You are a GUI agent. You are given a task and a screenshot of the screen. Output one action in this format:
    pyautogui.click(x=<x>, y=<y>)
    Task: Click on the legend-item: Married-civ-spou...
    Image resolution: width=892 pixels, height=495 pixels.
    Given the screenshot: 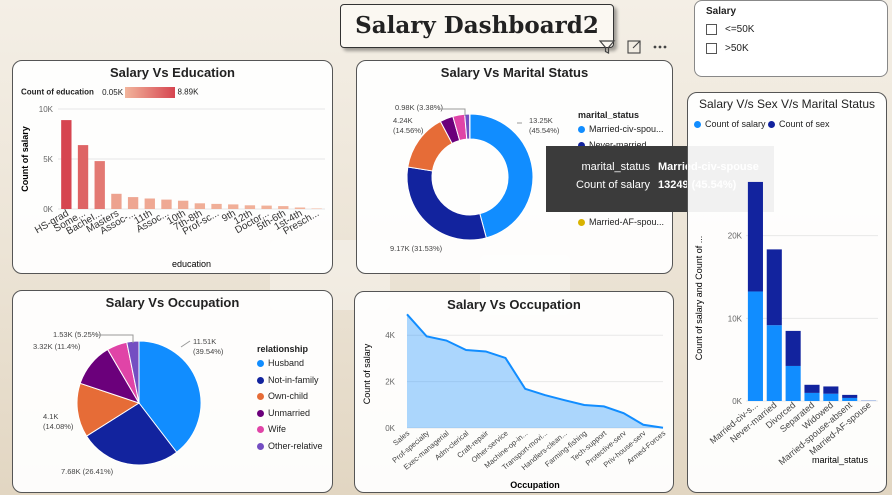 What is the action you would take?
    pyautogui.click(x=621, y=129)
    